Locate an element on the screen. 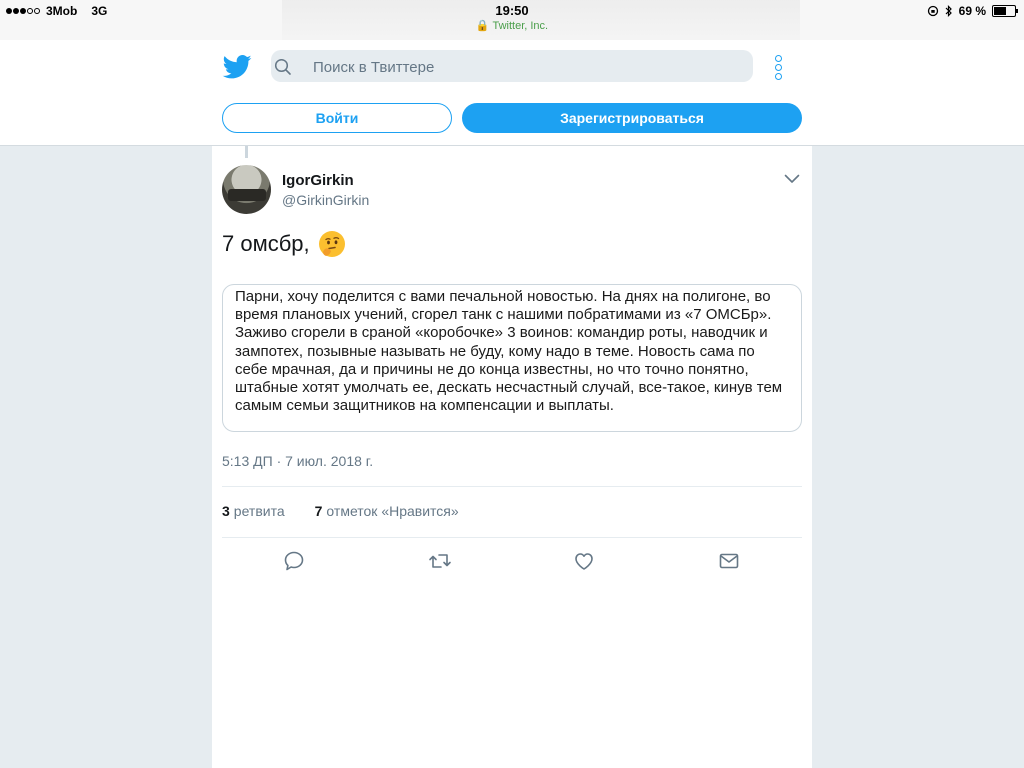  likes-count: 7 is located at coordinates (318, 511).